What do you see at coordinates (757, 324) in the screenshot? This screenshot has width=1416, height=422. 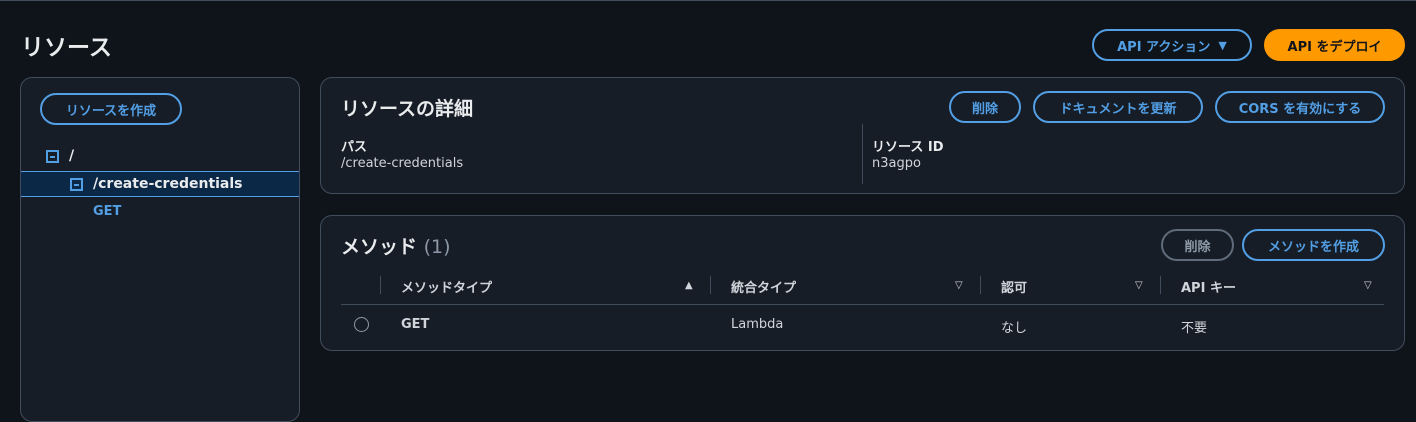 I see `integration-type-cell: Lambda` at bounding box center [757, 324].